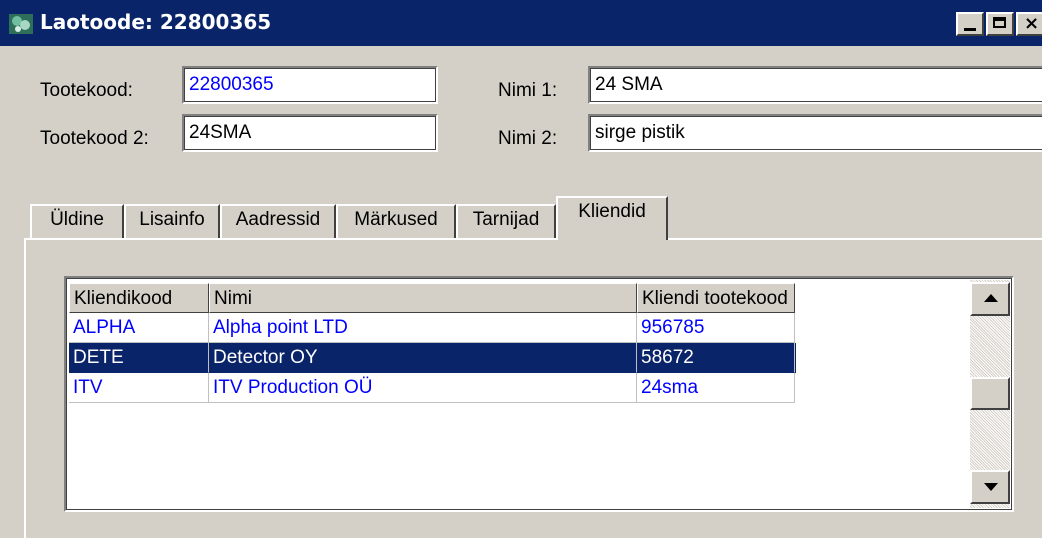 This screenshot has width=1042, height=538. What do you see at coordinates (310, 133) in the screenshot?
I see `tootekood2-field: 24SMA` at bounding box center [310, 133].